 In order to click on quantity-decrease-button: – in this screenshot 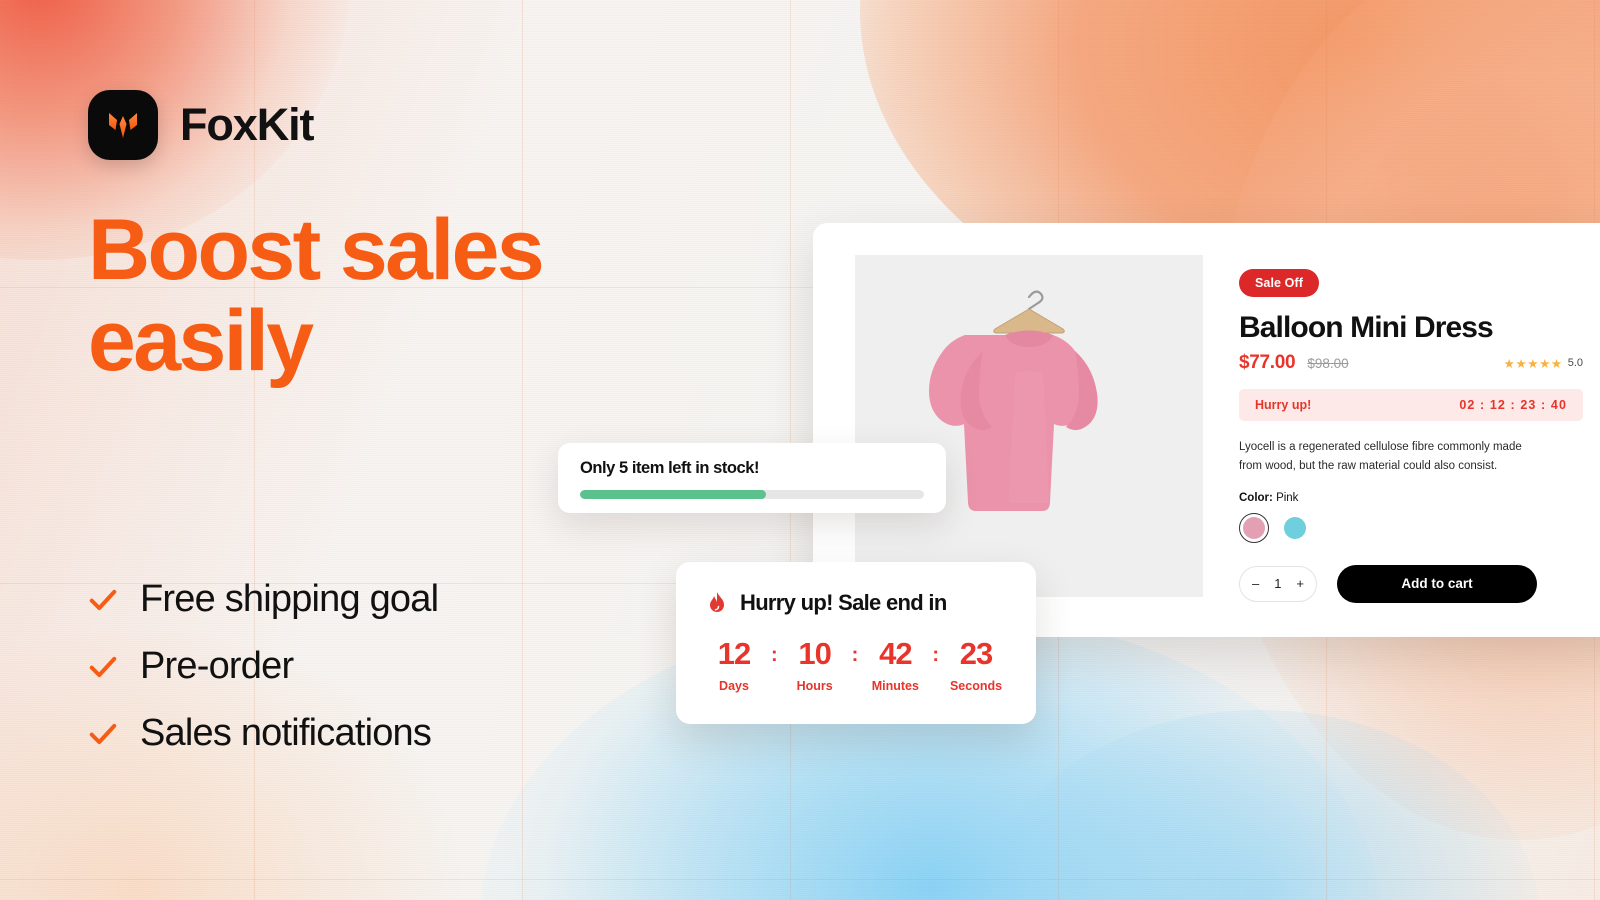, I will do `click(1255, 583)`.